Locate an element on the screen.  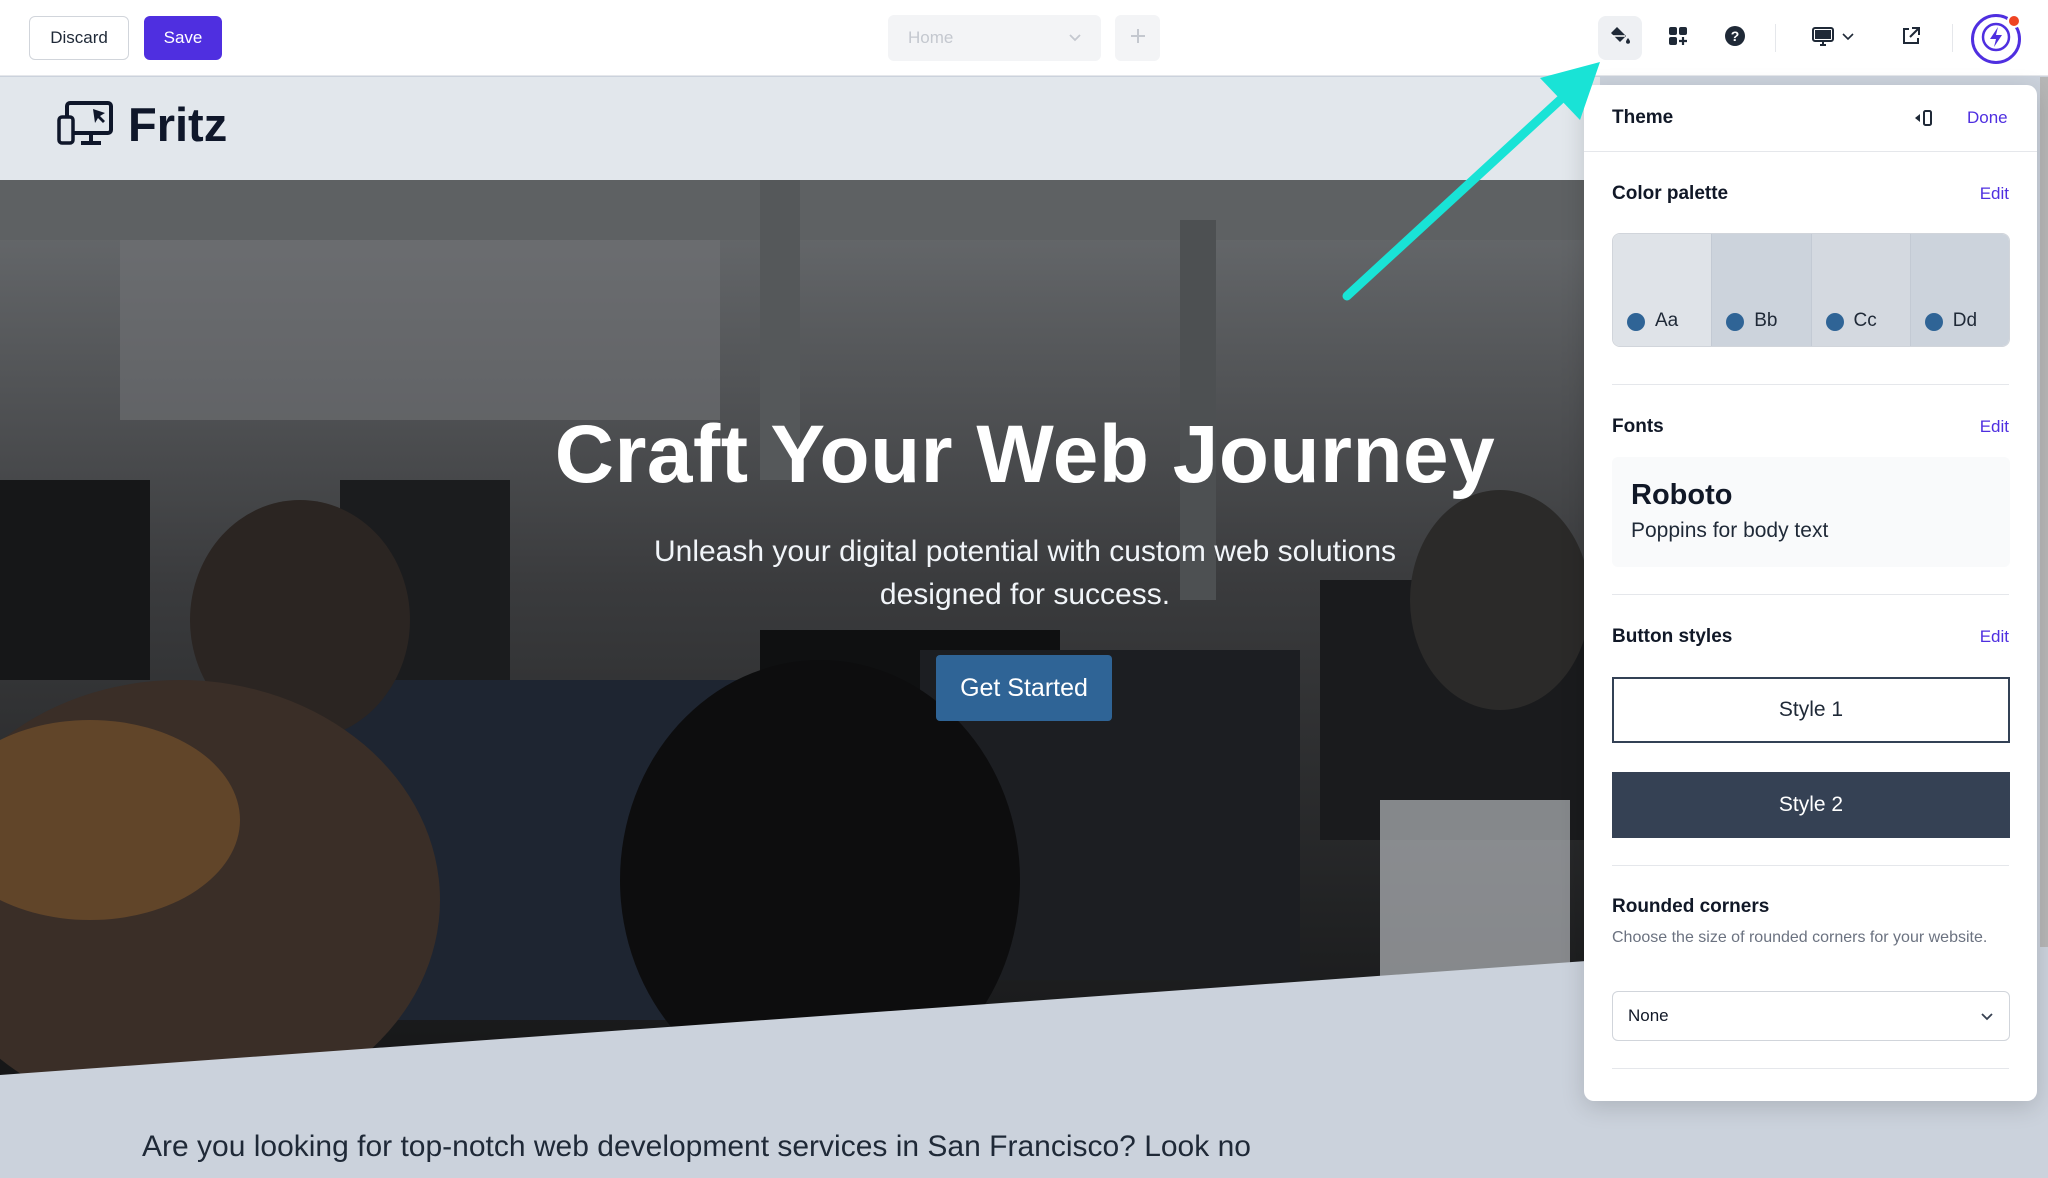
site-logo-text: Fritz is located at coordinates (177, 124).